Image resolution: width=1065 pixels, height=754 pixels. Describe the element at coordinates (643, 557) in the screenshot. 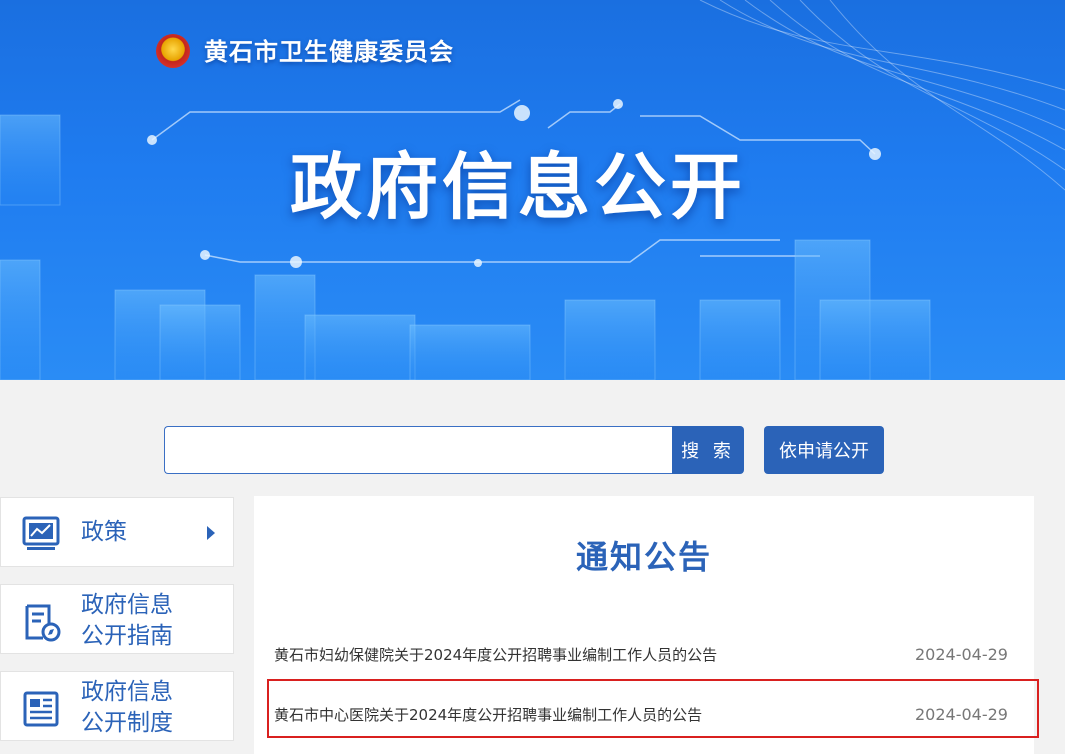

I see `section-title: 通知公告` at that location.